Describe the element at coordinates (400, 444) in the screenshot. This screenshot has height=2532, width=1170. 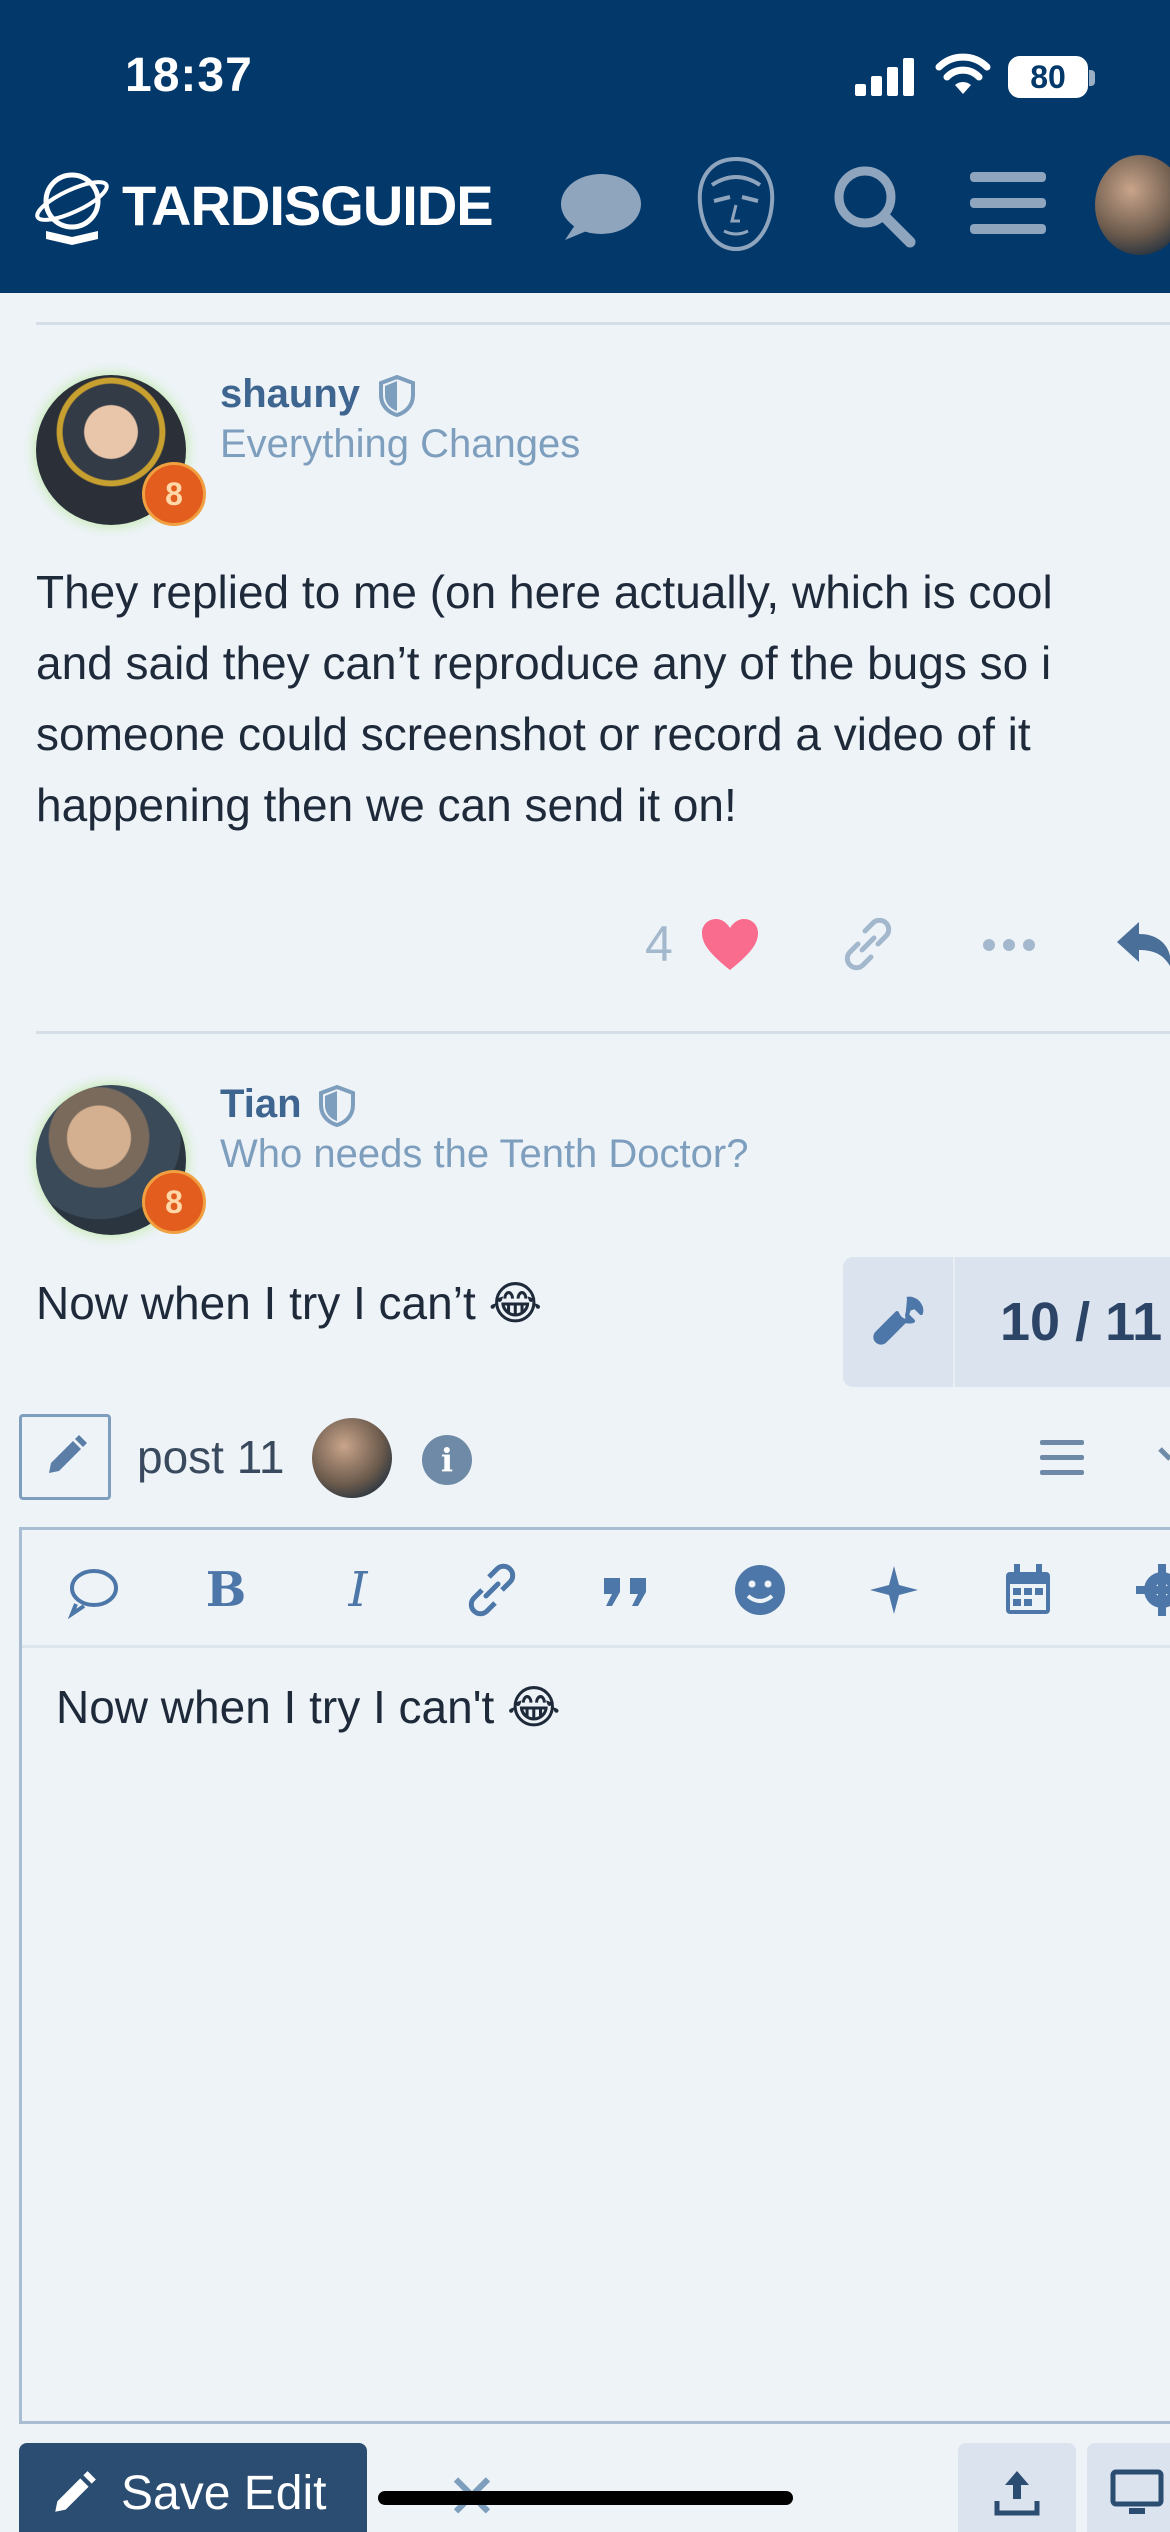
I see `user-title: Everything Changes` at that location.